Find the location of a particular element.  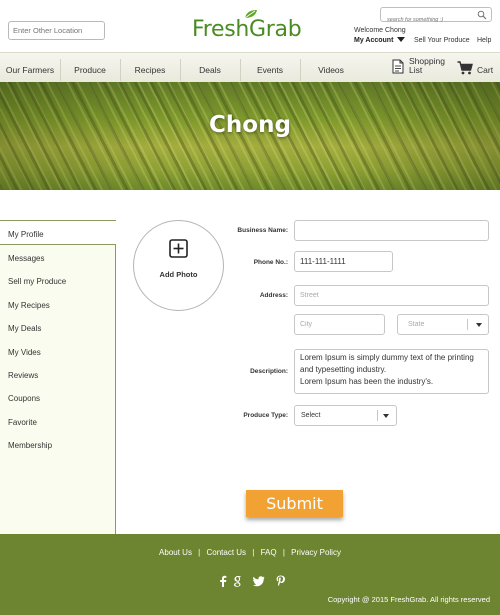

address-label: Address: is located at coordinates (273, 295).